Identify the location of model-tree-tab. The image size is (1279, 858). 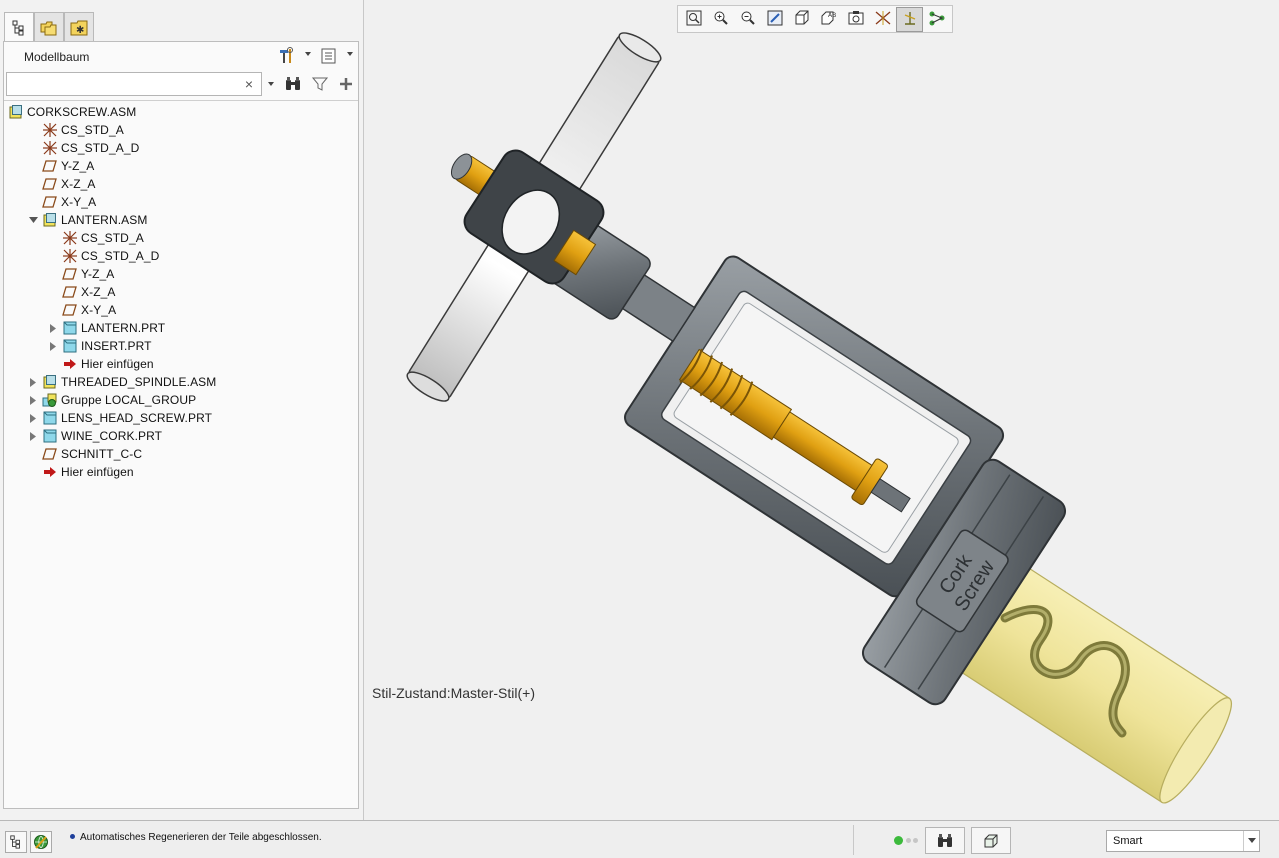
(19, 27).